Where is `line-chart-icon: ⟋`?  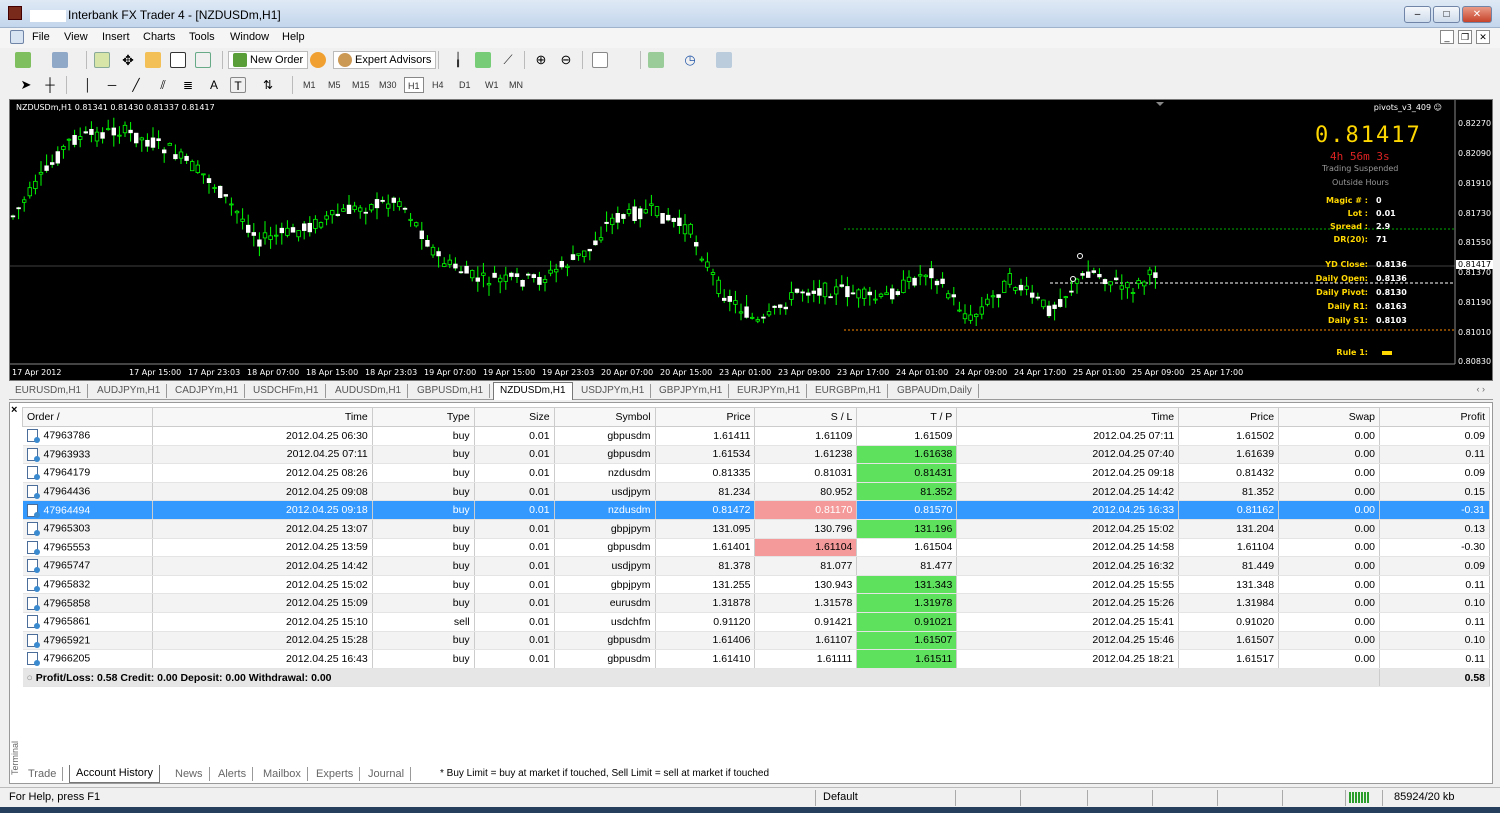 line-chart-icon: ⟋ is located at coordinates (508, 60).